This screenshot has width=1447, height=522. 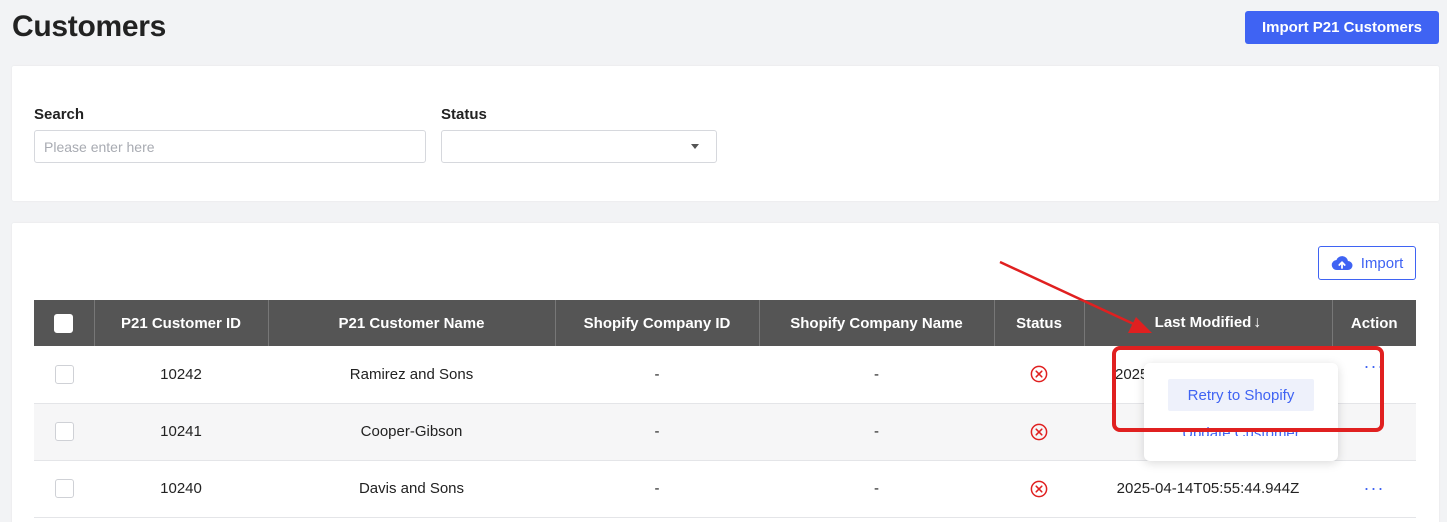 I want to click on cell-p21-id: 10240, so click(x=181, y=489).